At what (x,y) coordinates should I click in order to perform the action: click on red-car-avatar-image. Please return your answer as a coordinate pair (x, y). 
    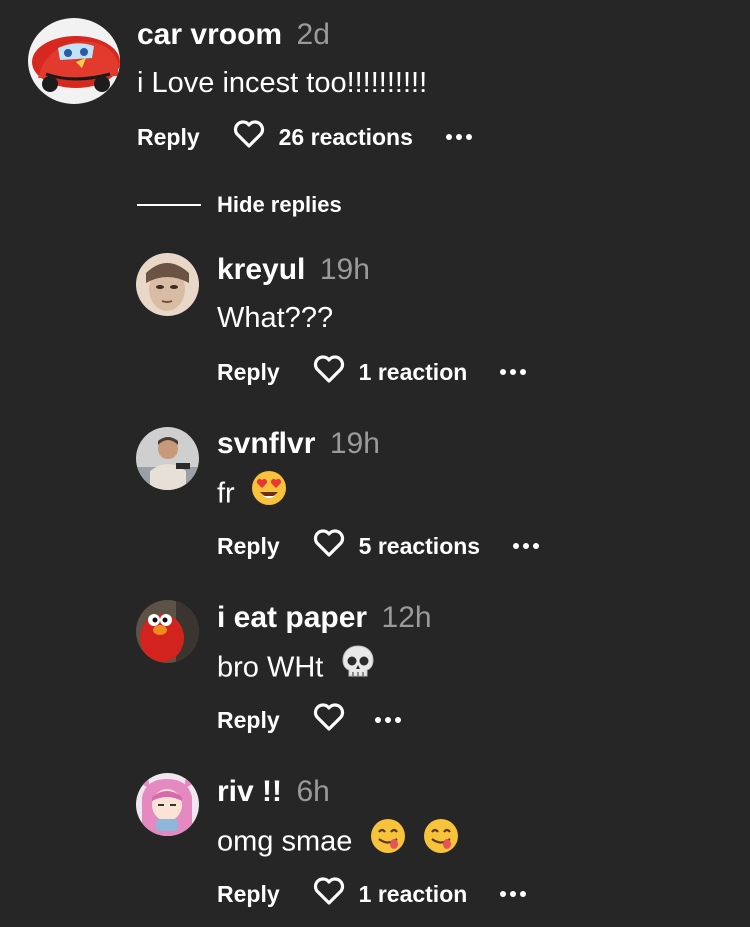
    Looking at the image, I should click on (74, 61).